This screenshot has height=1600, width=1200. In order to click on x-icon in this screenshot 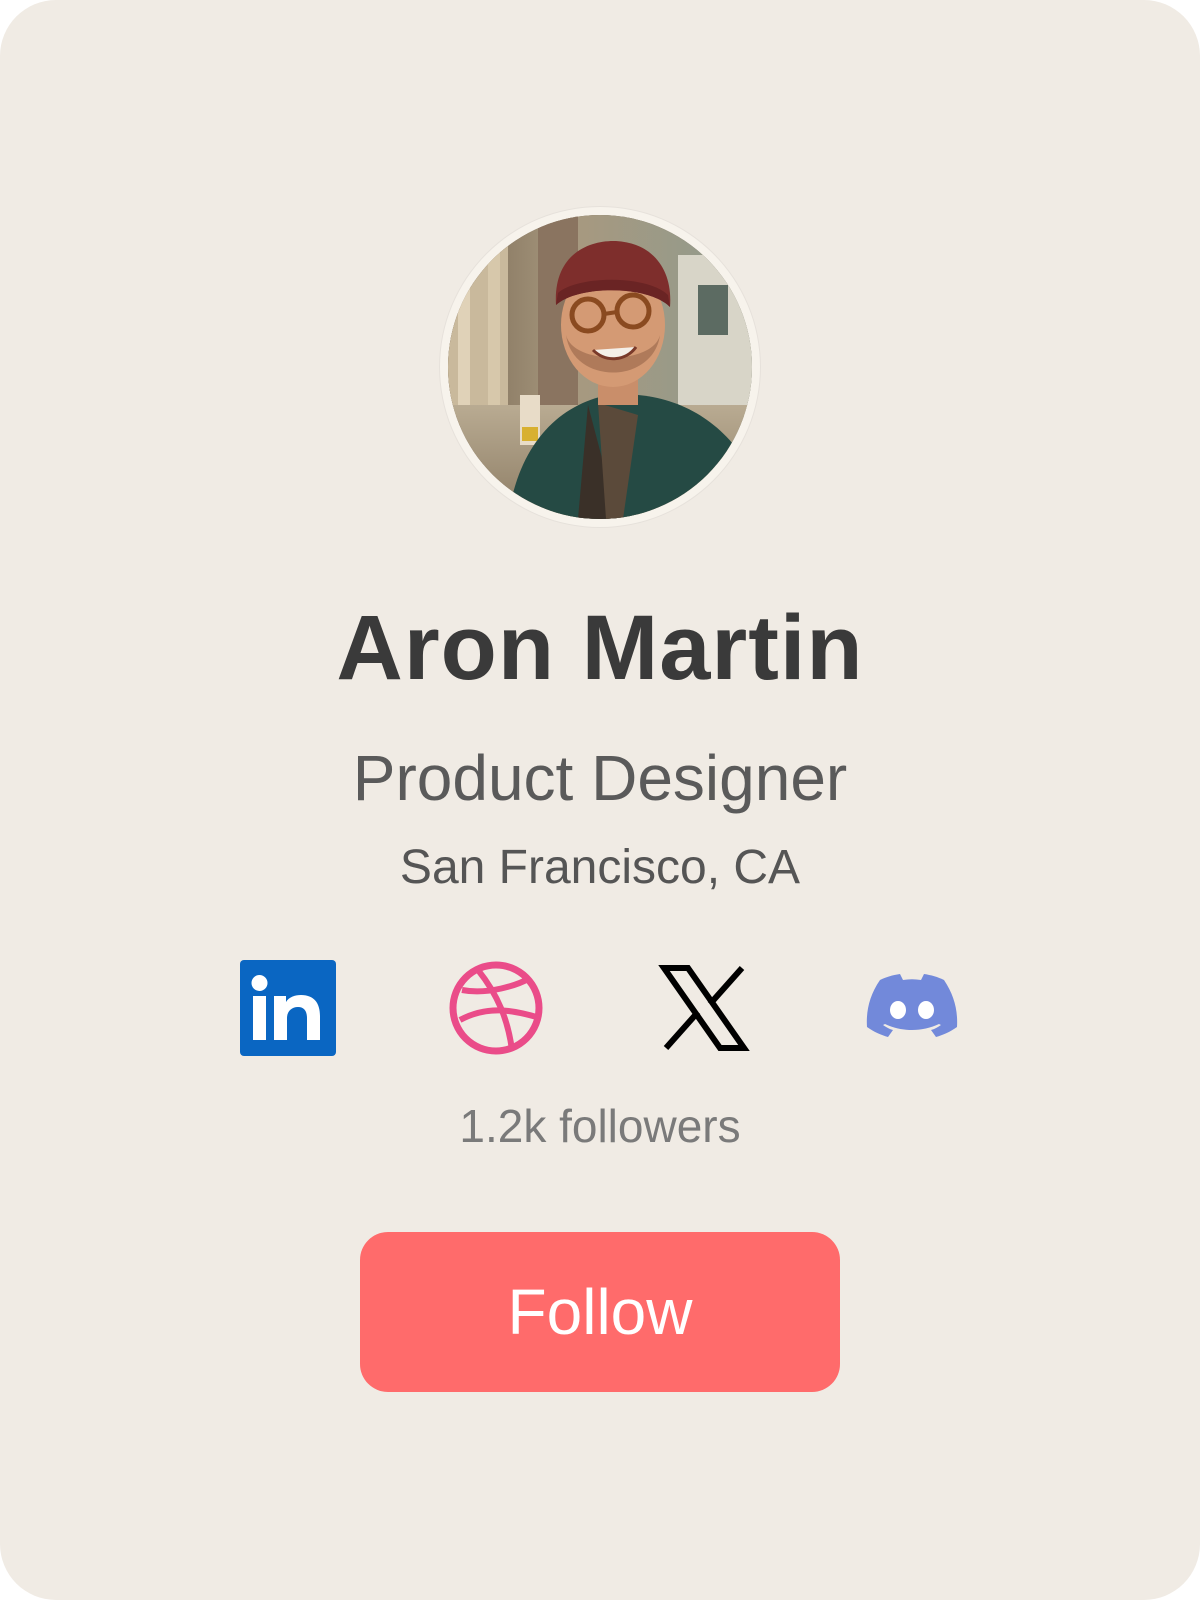, I will do `click(704, 1008)`.